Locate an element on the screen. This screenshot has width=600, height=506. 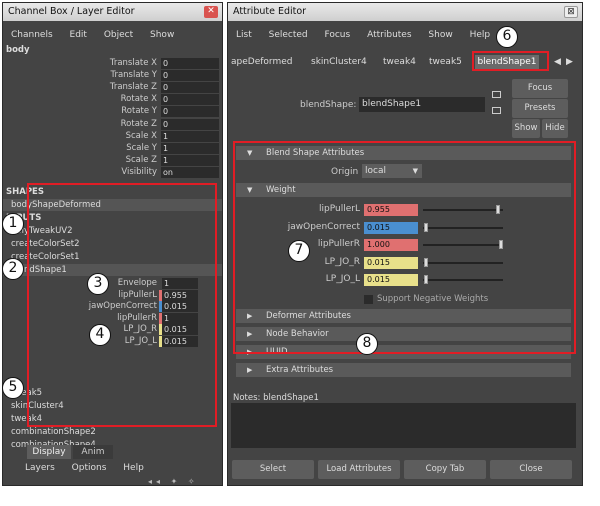
menu-selected: Selected is located at coordinates (288, 35).